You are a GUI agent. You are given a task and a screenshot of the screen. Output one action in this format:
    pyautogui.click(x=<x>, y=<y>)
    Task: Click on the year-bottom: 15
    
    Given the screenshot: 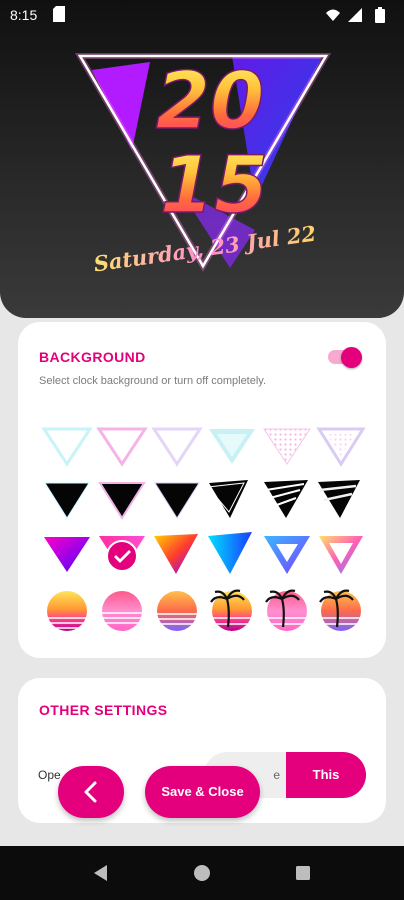 What is the action you would take?
    pyautogui.click(x=214, y=186)
    